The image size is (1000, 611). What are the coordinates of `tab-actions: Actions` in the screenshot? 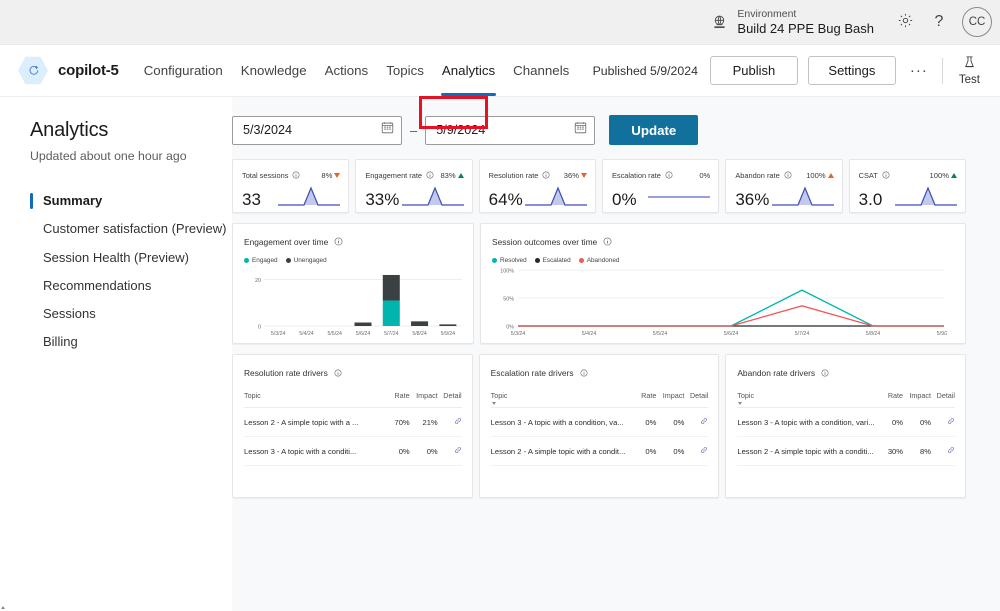 It's located at (347, 70).